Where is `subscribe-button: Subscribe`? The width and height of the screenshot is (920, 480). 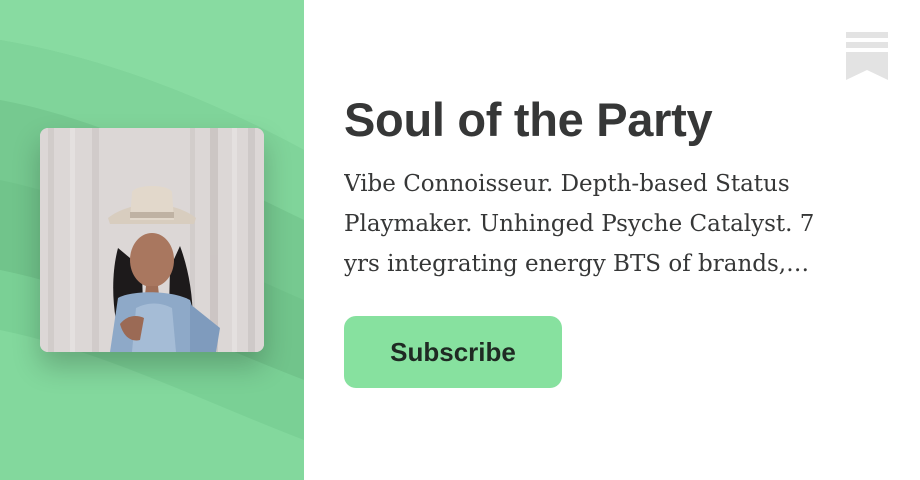
subscribe-button: Subscribe is located at coordinates (453, 352).